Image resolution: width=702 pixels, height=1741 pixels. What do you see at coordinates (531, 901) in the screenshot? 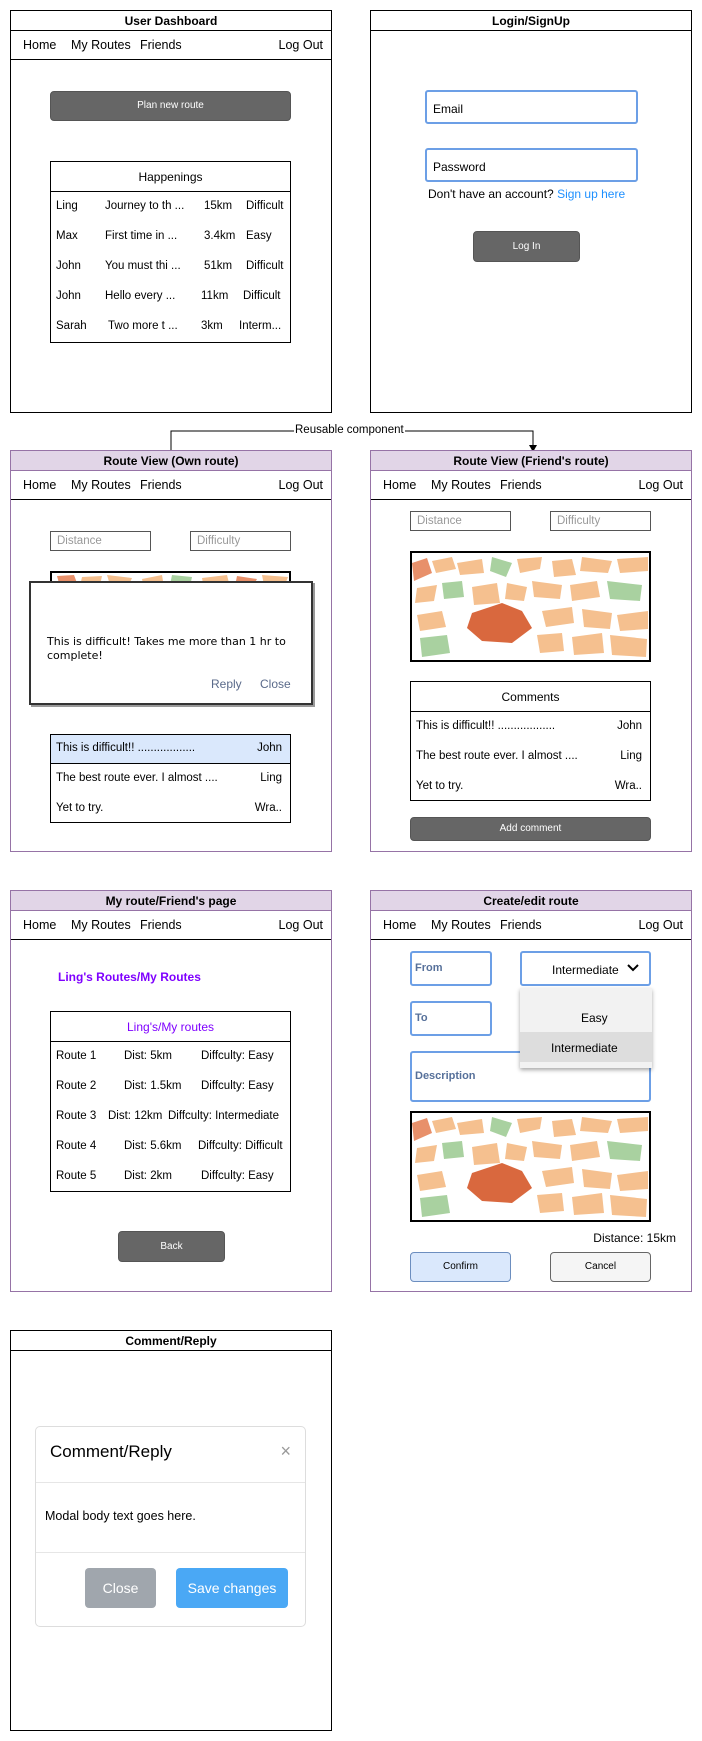
I see `frame-title: Create/edit route` at bounding box center [531, 901].